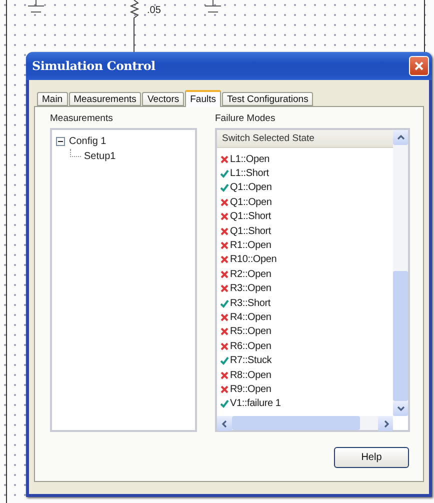 The image size is (434, 503). Describe the element at coordinates (251, 332) in the screenshot. I see `list-item: R5::Open` at that location.